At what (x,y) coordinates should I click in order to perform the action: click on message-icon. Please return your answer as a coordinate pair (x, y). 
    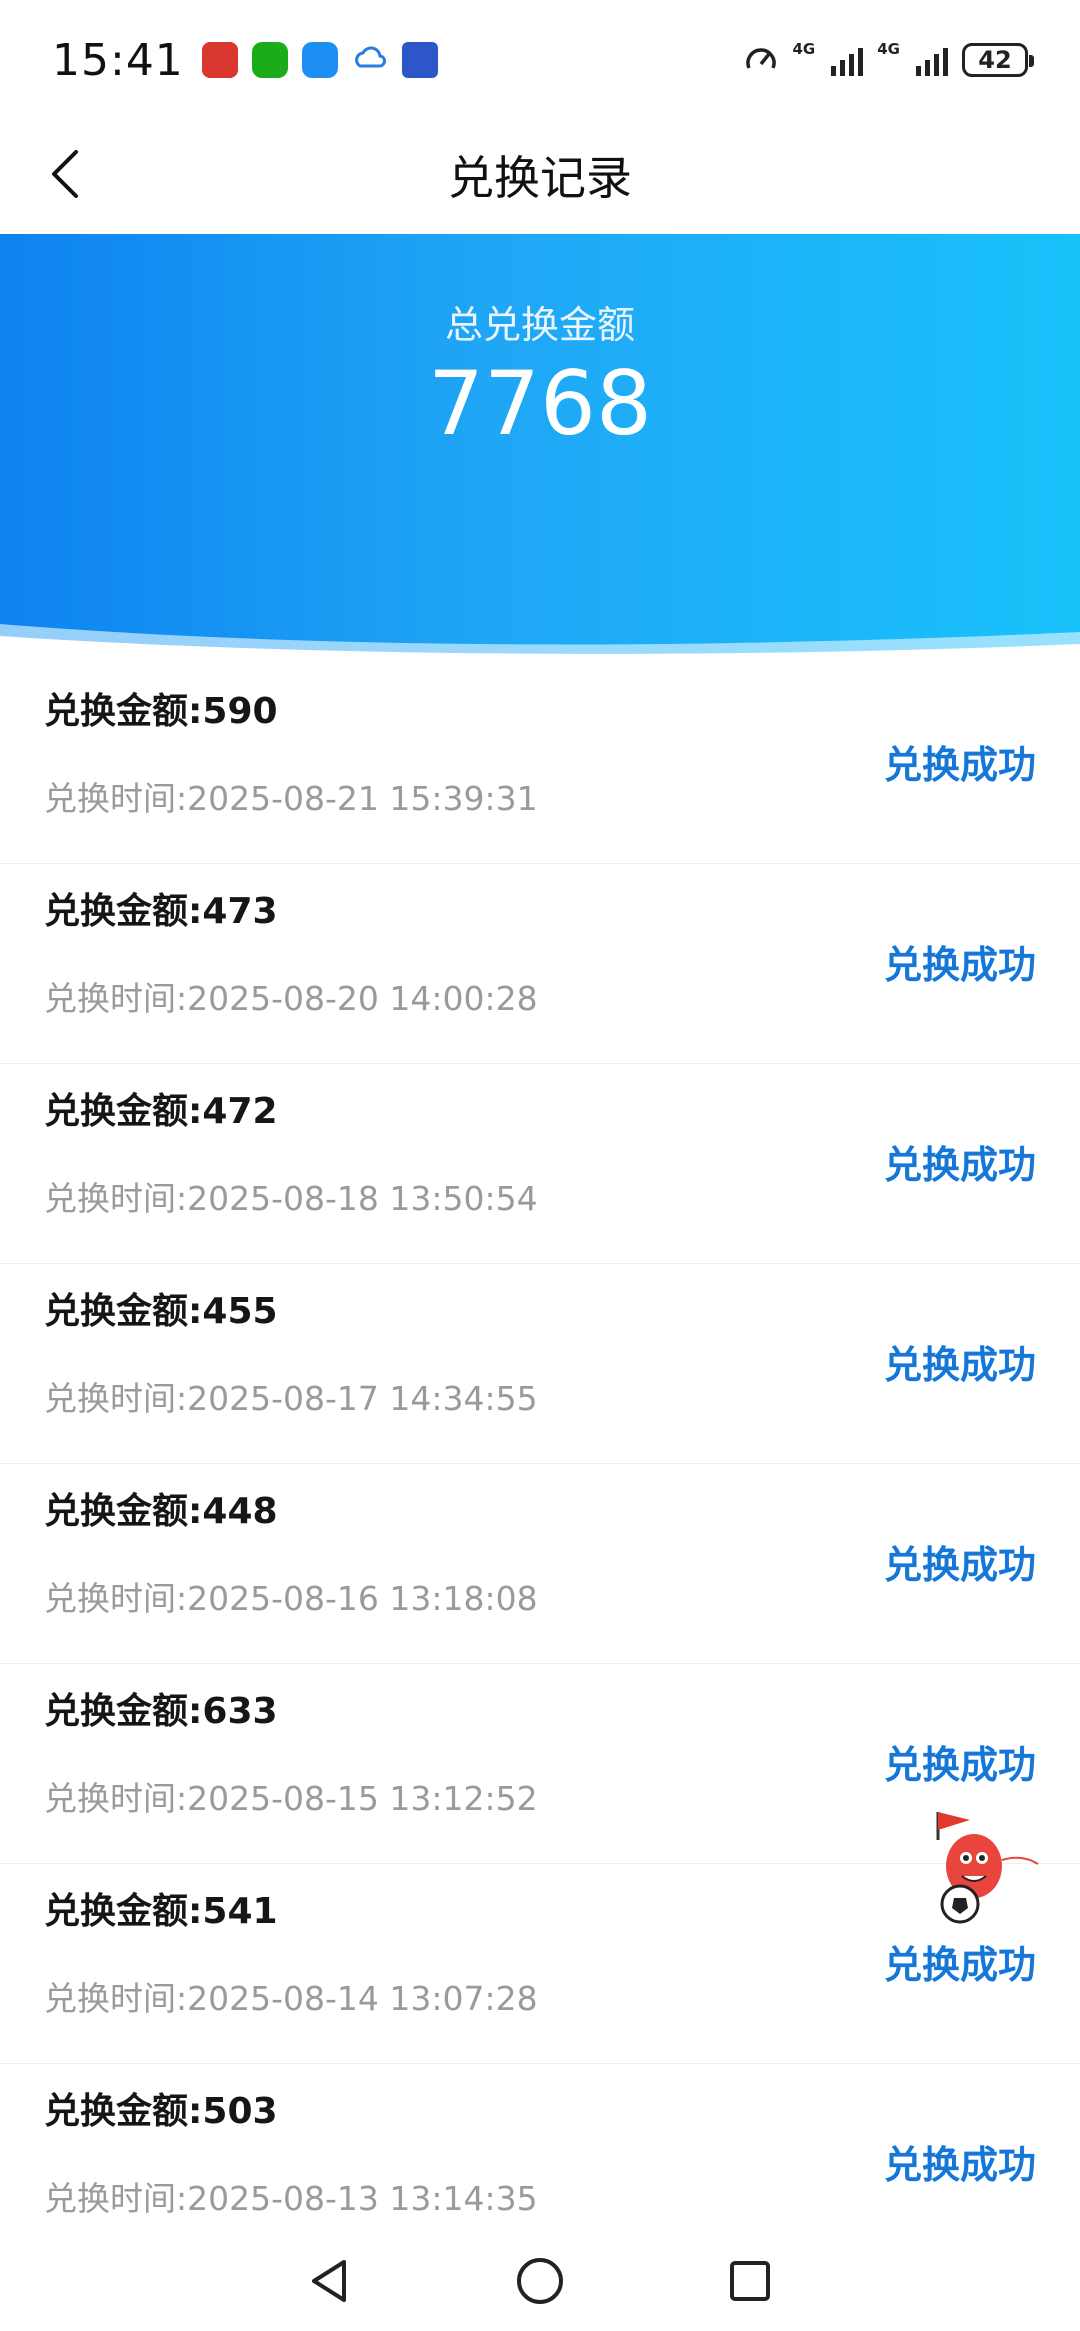
    Looking at the image, I should click on (319, 60).